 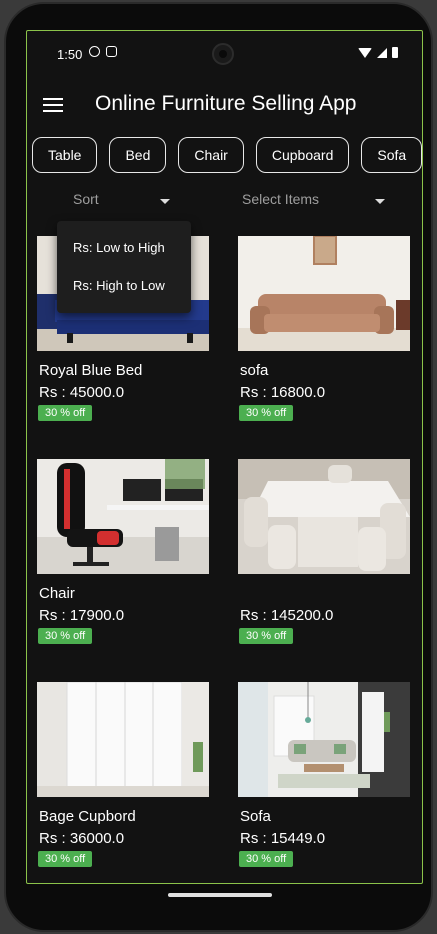 What do you see at coordinates (324, 516) in the screenshot?
I see `product-image-dining-table` at bounding box center [324, 516].